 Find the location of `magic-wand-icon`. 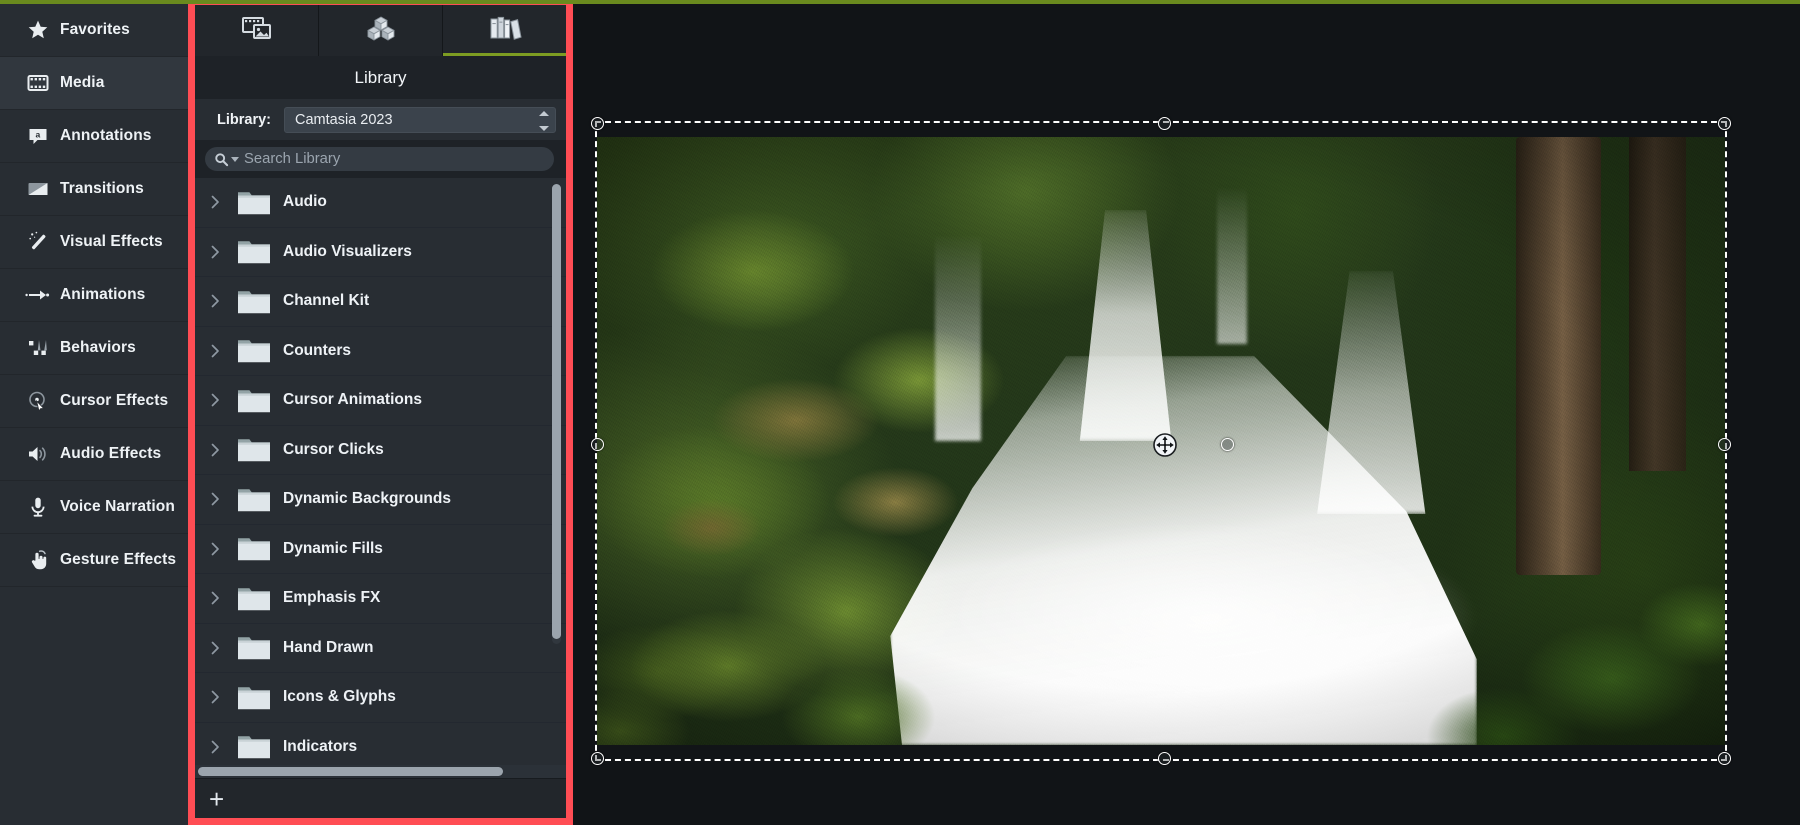

magic-wand-icon is located at coordinates (38, 242).